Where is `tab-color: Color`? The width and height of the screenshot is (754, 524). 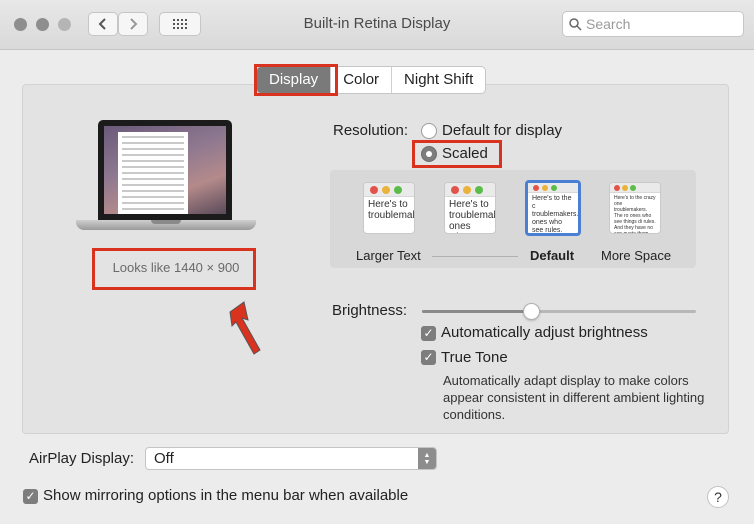 tab-color: Color is located at coordinates (360, 80).